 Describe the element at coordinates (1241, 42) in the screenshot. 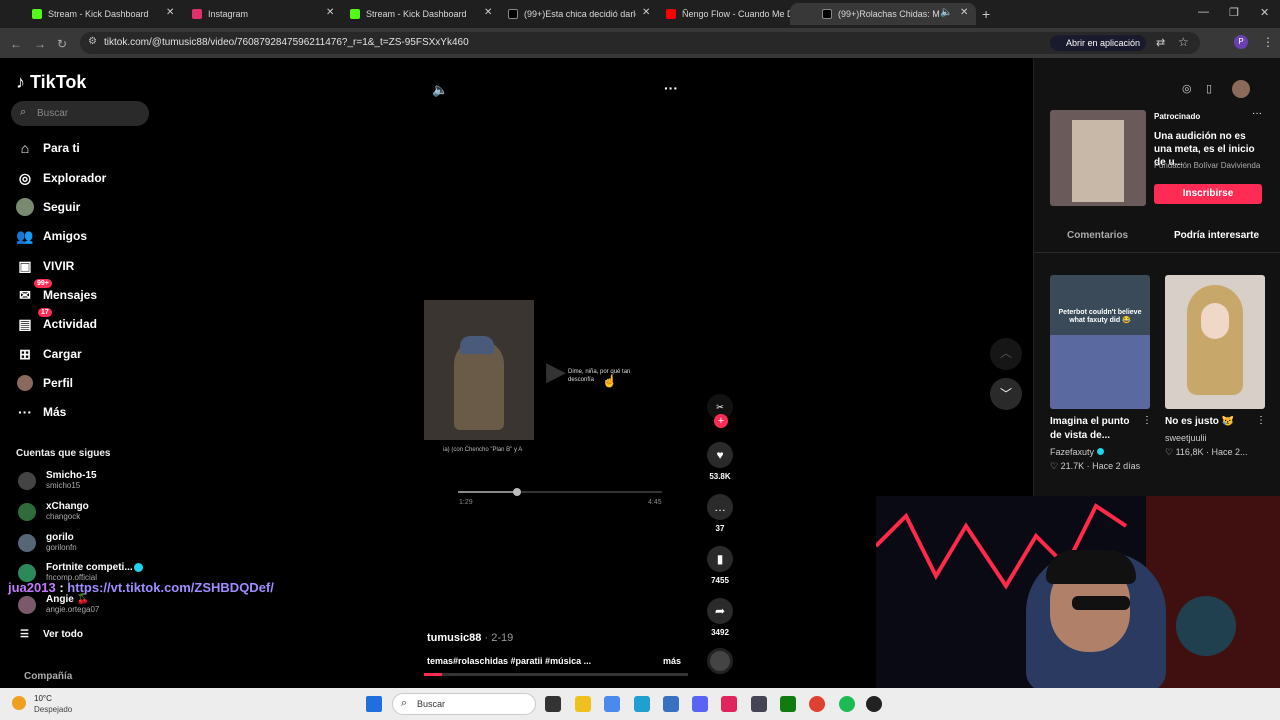

I see `profile-icon: P` at that location.